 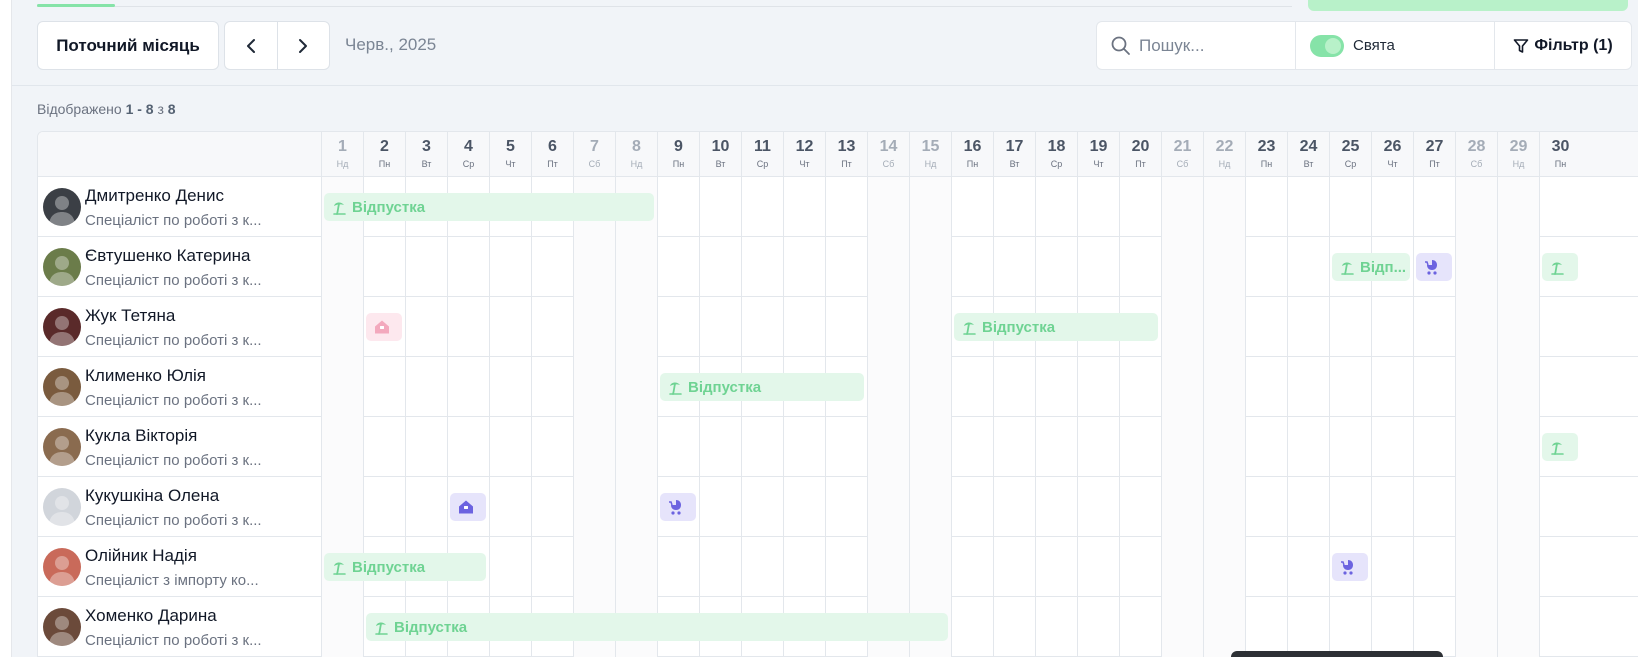 What do you see at coordinates (1434, 267) in the screenshot?
I see `child-leave-bar` at bounding box center [1434, 267].